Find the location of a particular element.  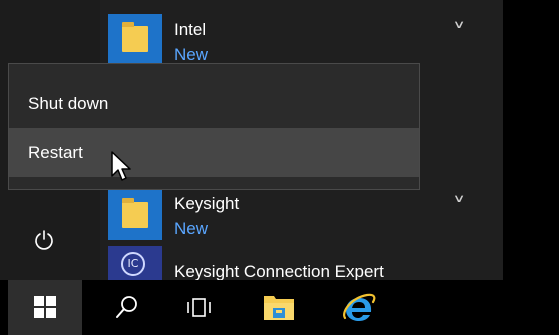

search-button is located at coordinates (127, 307).